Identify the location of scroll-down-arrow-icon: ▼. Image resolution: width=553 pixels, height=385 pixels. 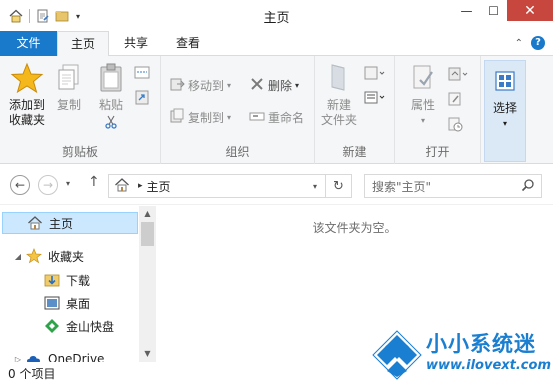
(147, 354).